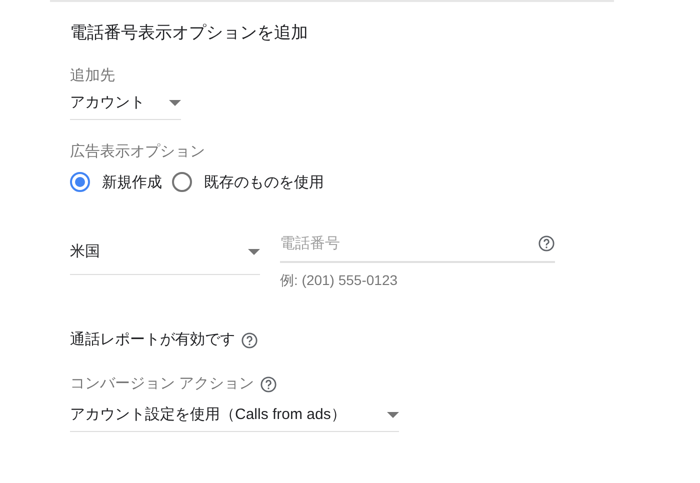 The width and height of the screenshot is (700, 483). What do you see at coordinates (234, 415) in the screenshot?
I see `conversion-action-dropdown: アカウント設定を使用（Calls from ads）` at bounding box center [234, 415].